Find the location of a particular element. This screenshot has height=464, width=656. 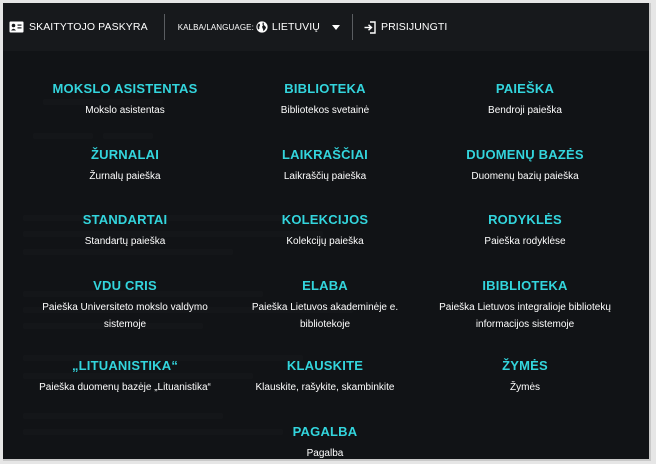

menu-item-duomenu-bazes: DUOMENŲ BAZĖS Duomenų bazių paieška is located at coordinates (525, 166).